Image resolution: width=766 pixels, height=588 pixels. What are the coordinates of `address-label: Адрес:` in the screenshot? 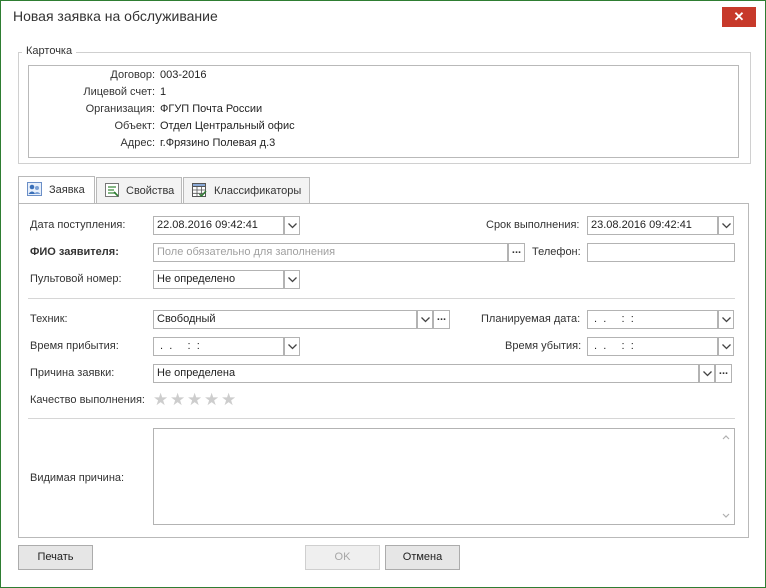 It's located at (137, 143).